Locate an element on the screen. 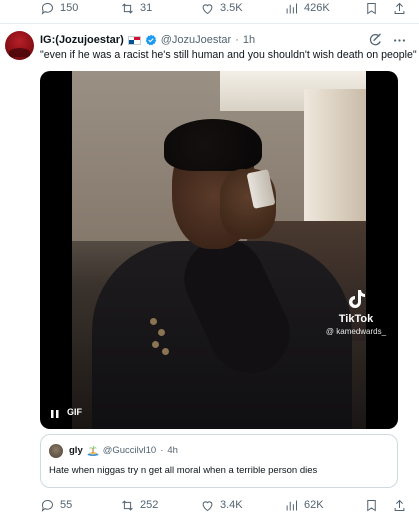  tiktok-watermark: TikTok @ kamedwards_ is located at coordinates (356, 311).